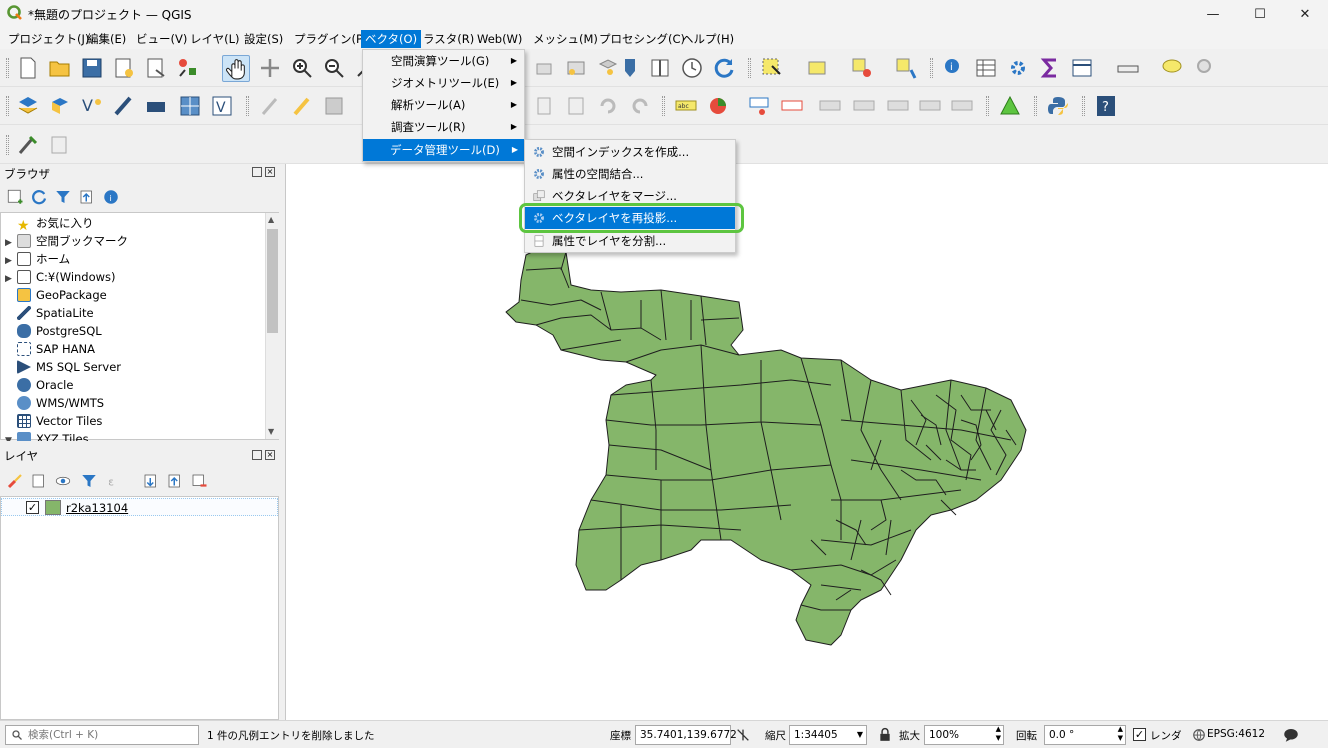  I want to click on search-locator-icon, so click(1206, 68).